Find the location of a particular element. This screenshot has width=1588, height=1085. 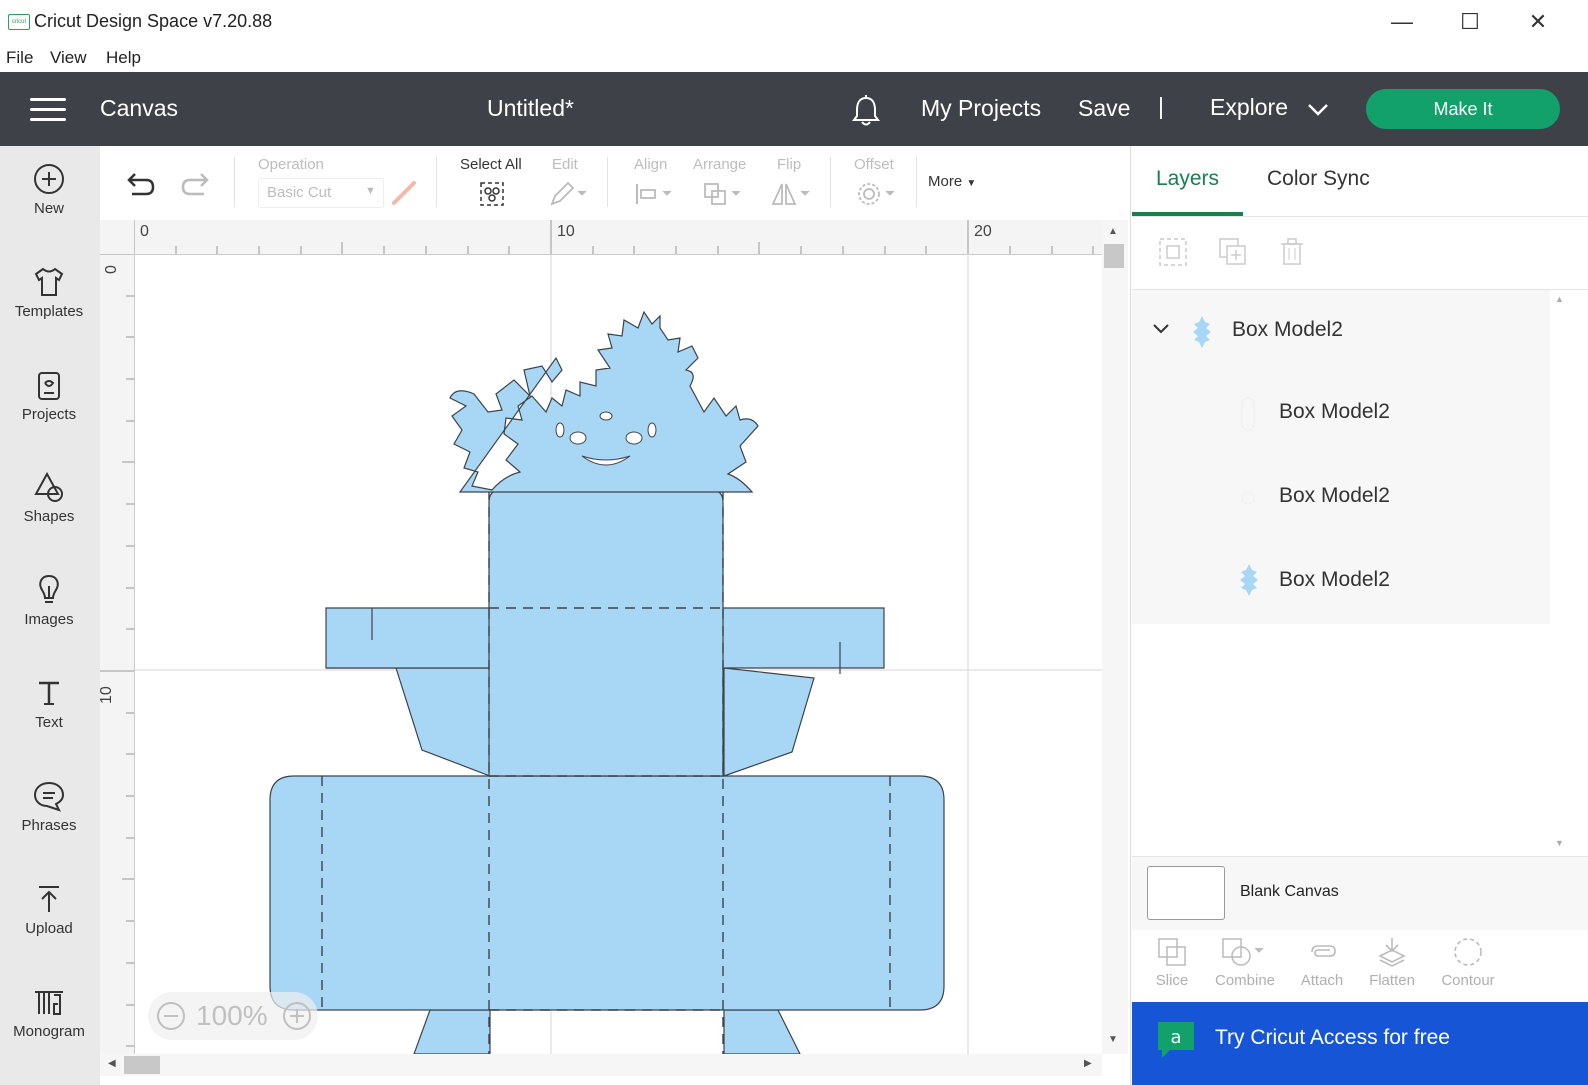

flip-icon is located at coordinates (791, 194).